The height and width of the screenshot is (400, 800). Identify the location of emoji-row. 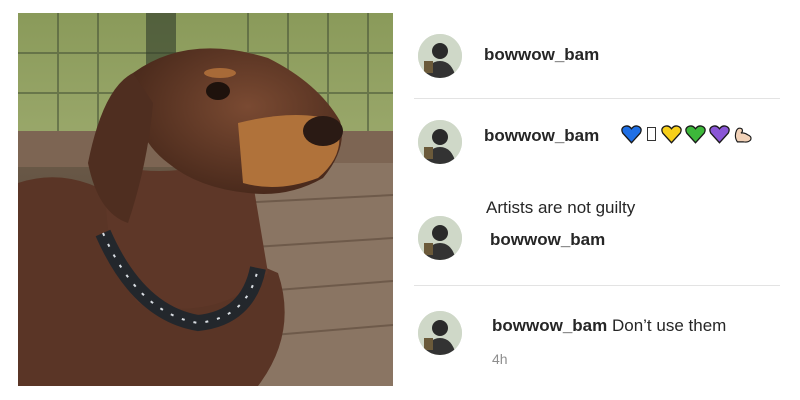
(687, 134).